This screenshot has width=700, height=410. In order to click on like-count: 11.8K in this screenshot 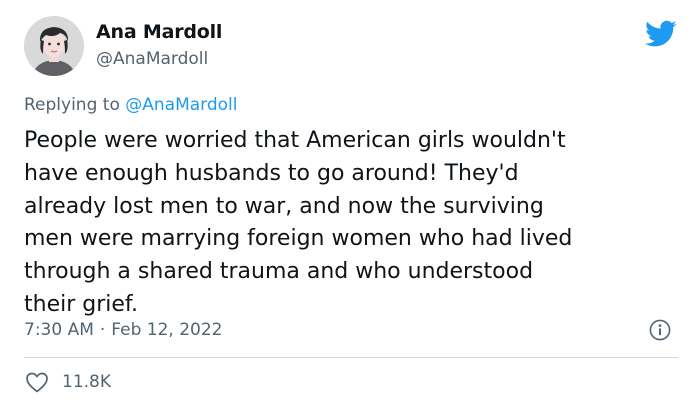, I will do `click(86, 382)`.